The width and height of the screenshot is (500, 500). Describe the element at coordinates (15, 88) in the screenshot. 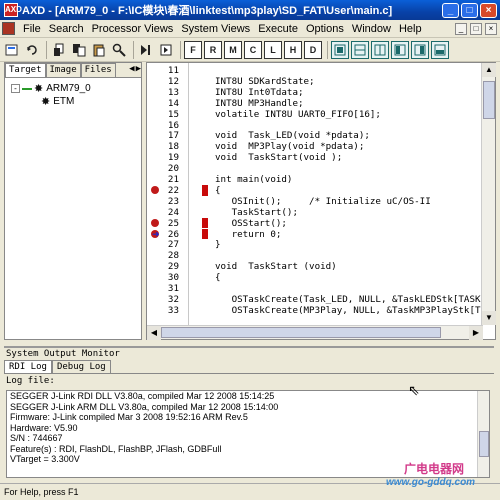

I see `collapse-icon: -` at that location.